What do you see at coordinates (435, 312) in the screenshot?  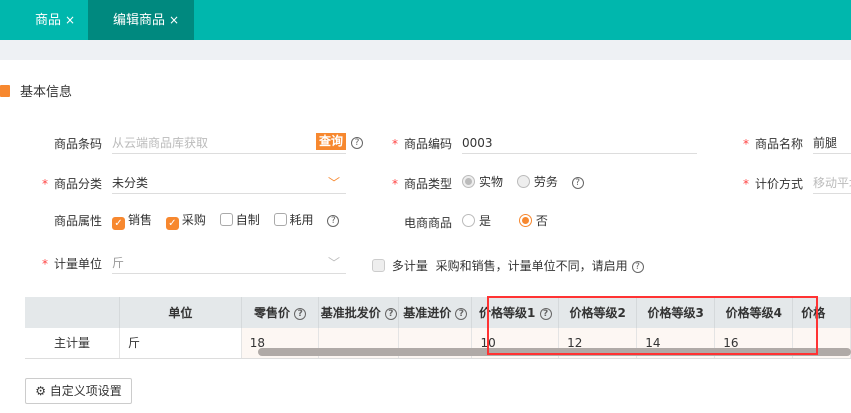 I see `col-header-purchase: 基准进价 ?` at bounding box center [435, 312].